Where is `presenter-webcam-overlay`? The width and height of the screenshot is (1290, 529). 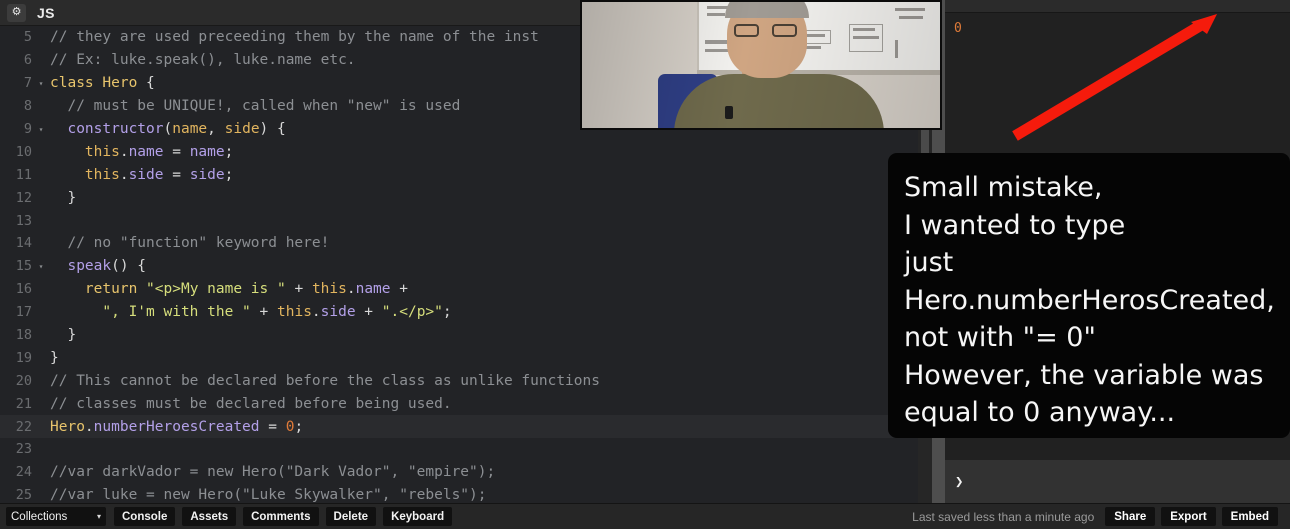 presenter-webcam-overlay is located at coordinates (761, 65).